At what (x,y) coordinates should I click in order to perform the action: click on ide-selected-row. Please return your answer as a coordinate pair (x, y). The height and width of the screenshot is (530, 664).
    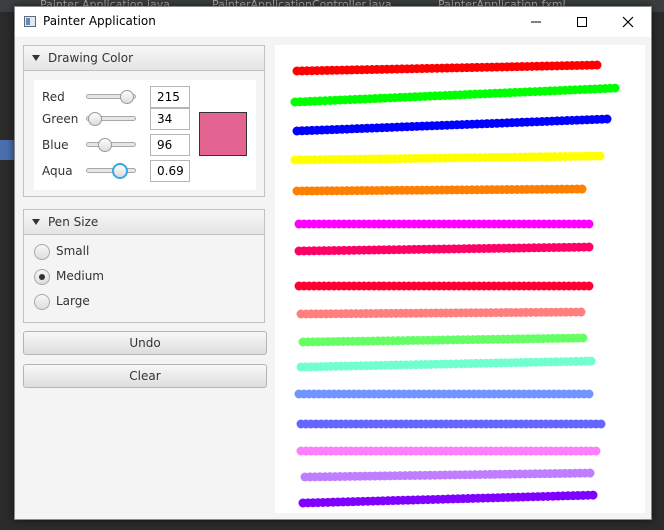
    Looking at the image, I should click on (7, 150).